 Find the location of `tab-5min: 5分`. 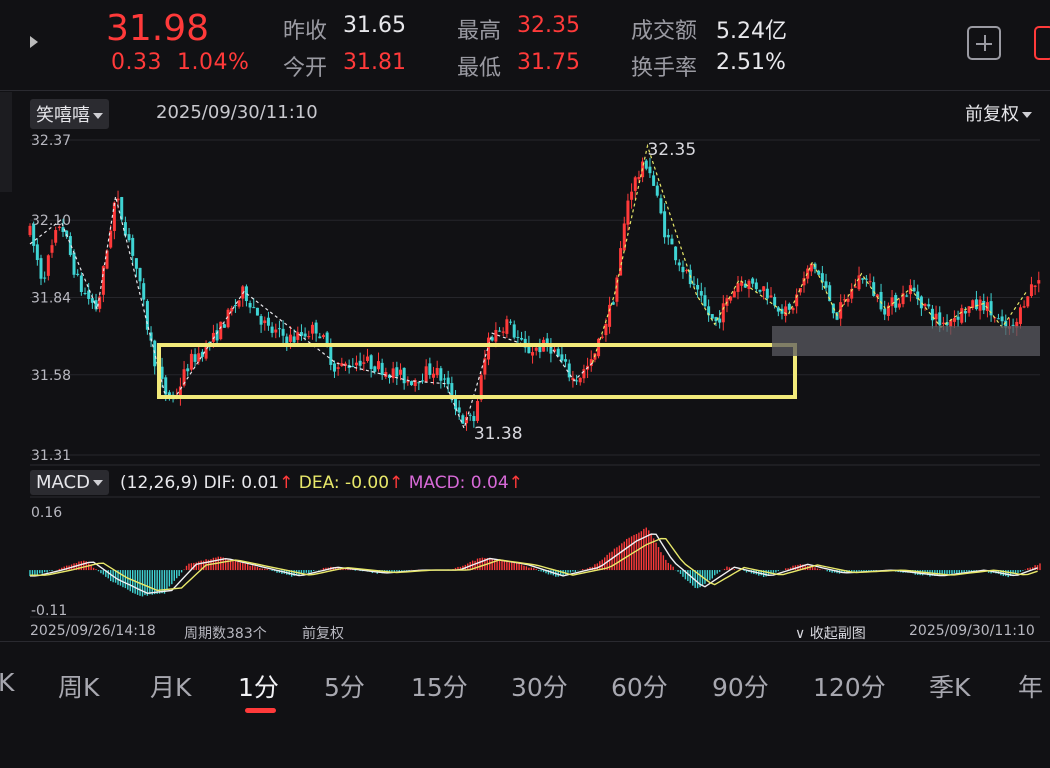

tab-5min: 5分 is located at coordinates (344, 686).